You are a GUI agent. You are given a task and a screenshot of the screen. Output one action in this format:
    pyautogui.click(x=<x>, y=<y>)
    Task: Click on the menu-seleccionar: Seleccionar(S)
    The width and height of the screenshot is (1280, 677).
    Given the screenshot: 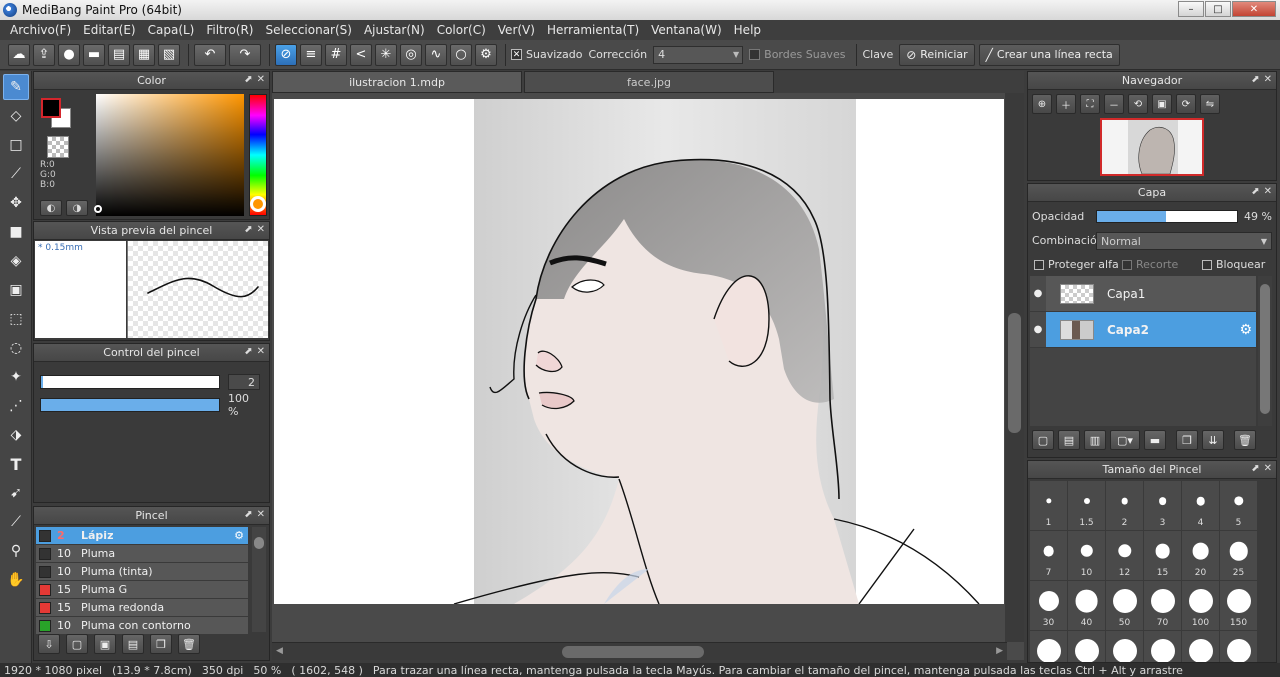 What is the action you would take?
    pyautogui.click(x=309, y=30)
    